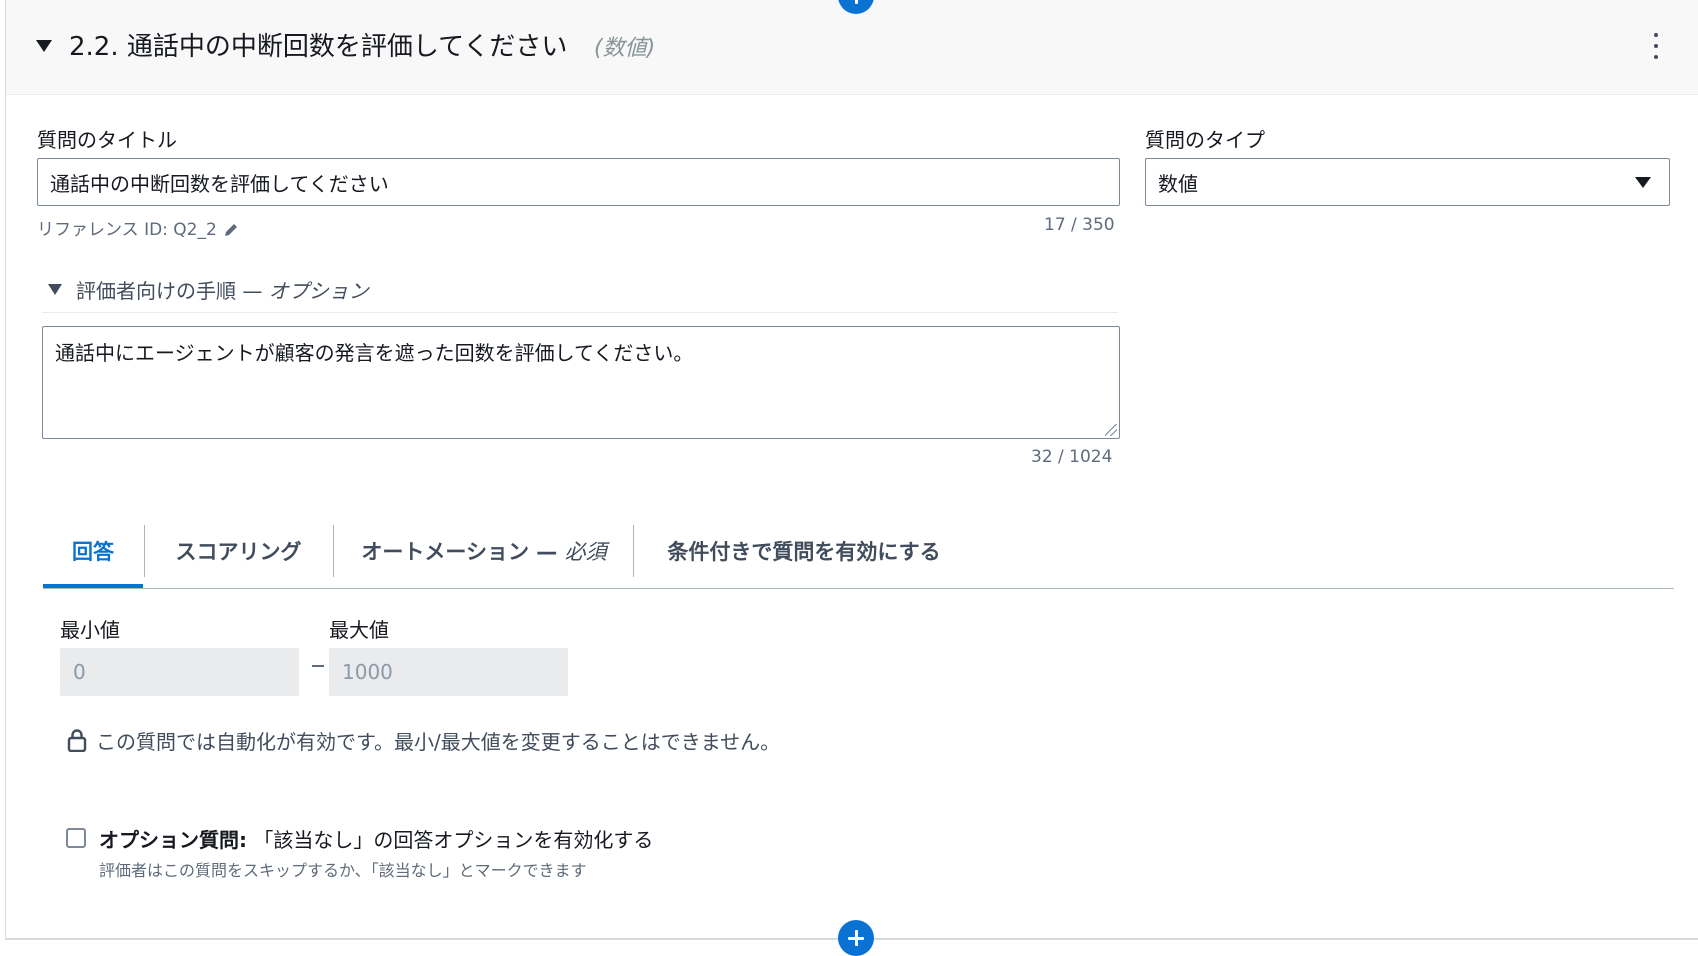 This screenshot has height=956, width=1698. Describe the element at coordinates (1111, 430) in the screenshot. I see `resize-handle-icon` at that location.